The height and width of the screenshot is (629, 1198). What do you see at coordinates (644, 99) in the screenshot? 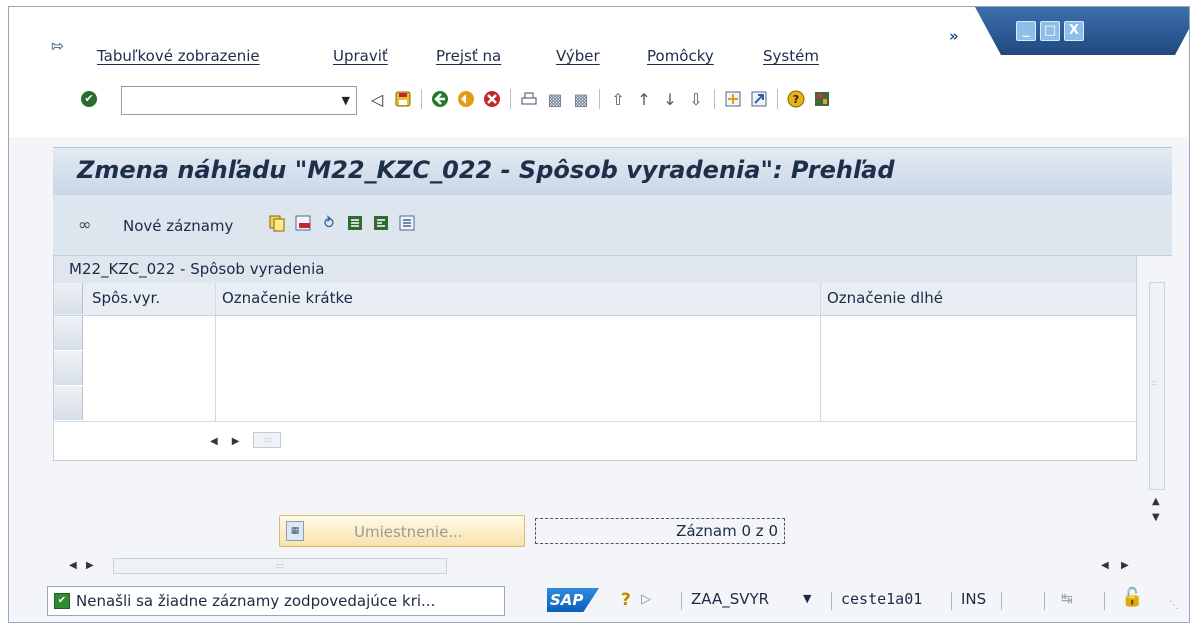
I see `previous-page-icon: ↑` at bounding box center [644, 99].